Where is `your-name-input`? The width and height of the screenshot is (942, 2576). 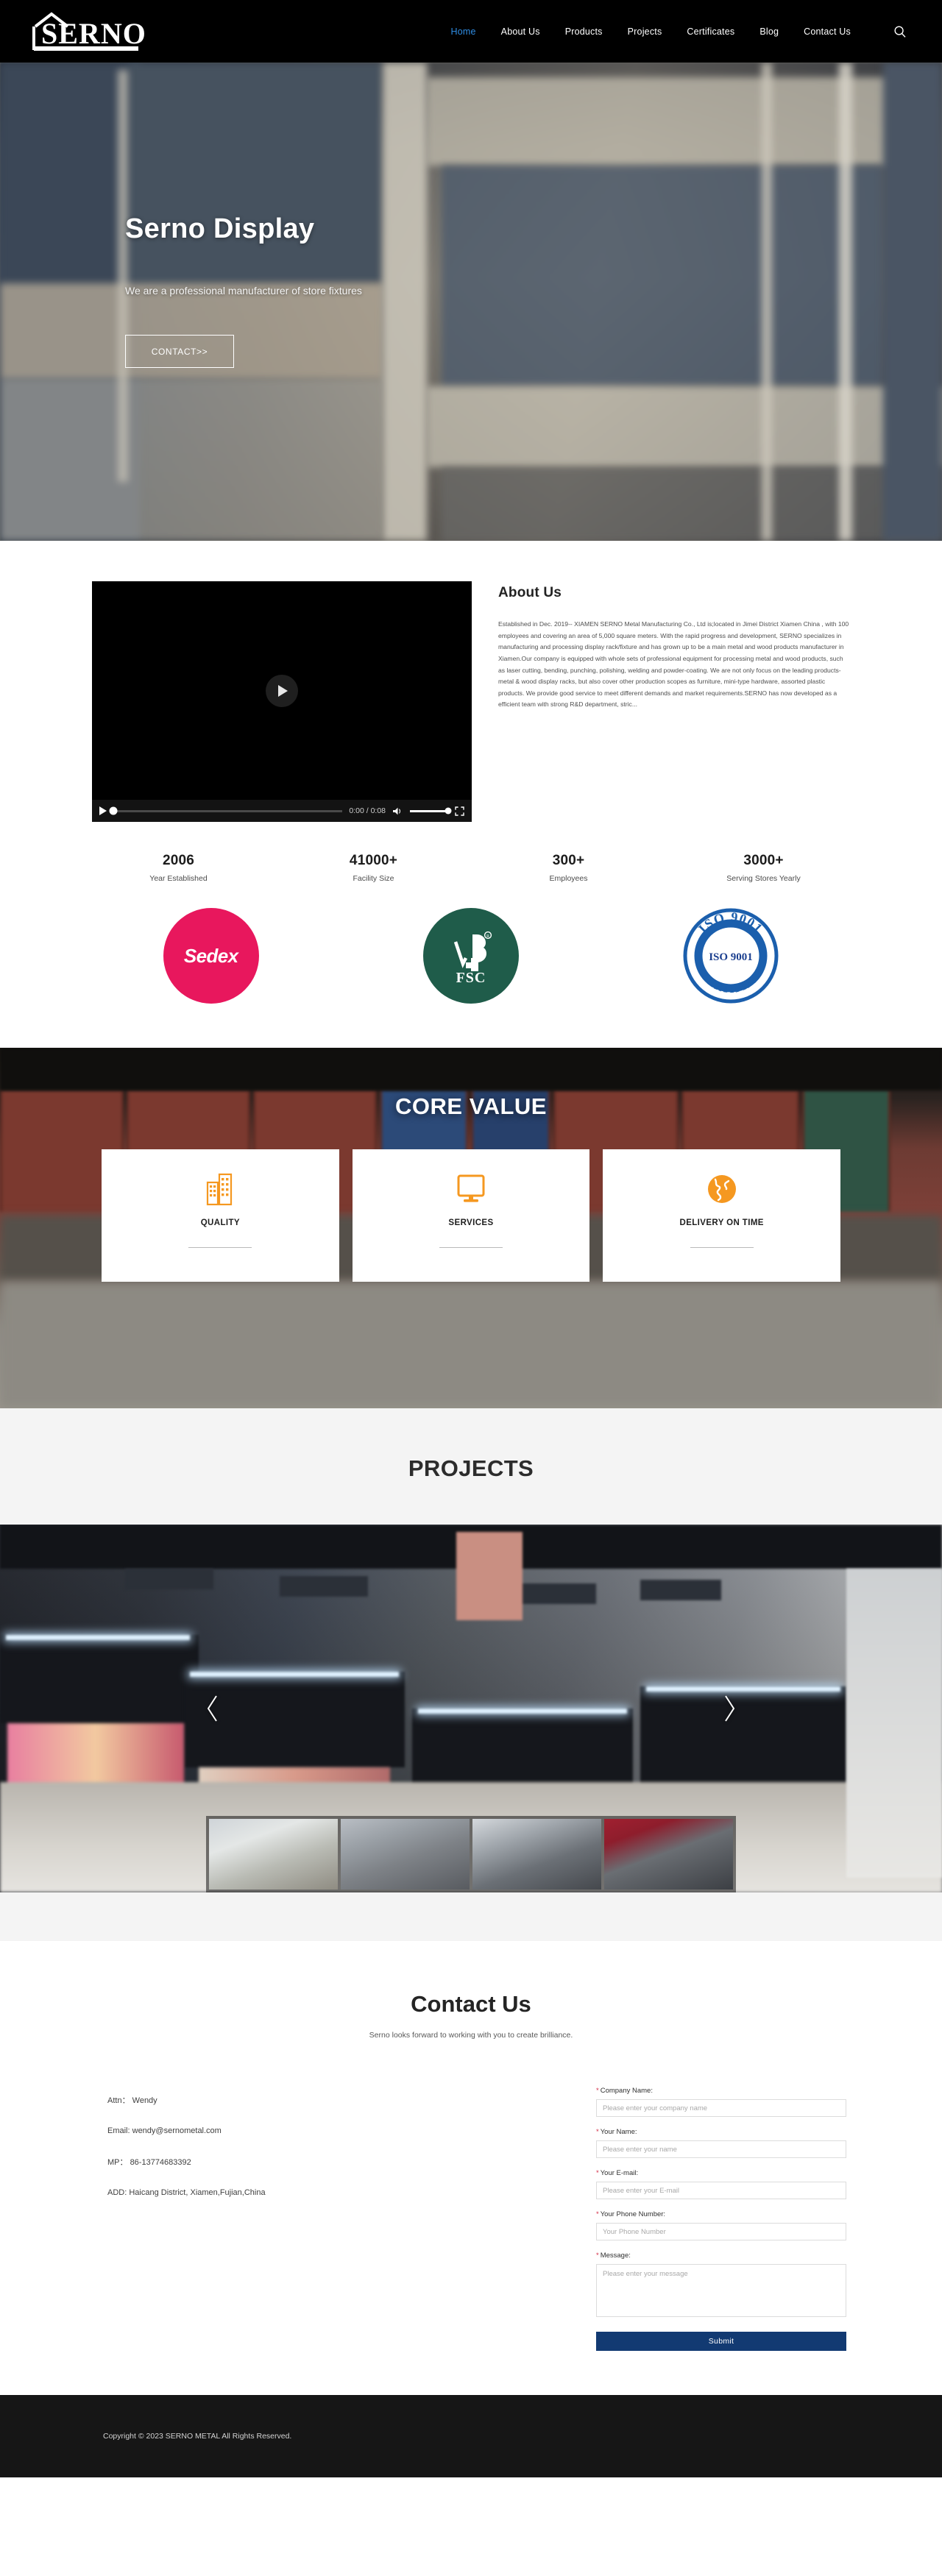
your-name-input is located at coordinates (721, 2149).